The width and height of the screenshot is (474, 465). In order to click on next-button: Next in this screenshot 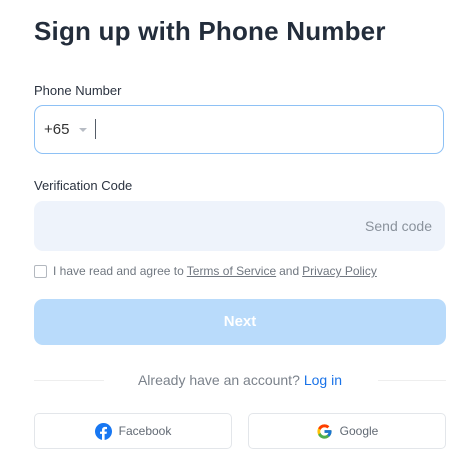, I will do `click(240, 322)`.